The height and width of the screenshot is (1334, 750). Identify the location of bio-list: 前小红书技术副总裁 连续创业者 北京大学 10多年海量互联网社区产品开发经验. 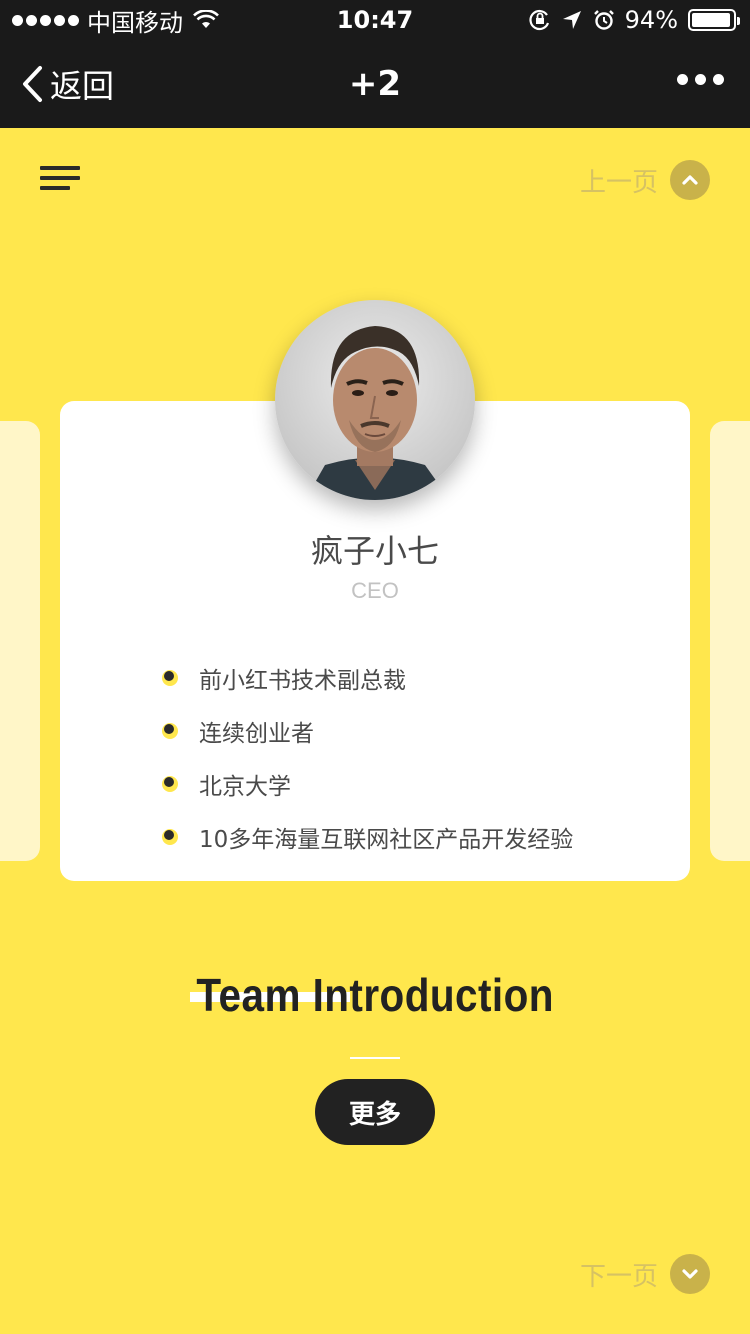
(410, 757).